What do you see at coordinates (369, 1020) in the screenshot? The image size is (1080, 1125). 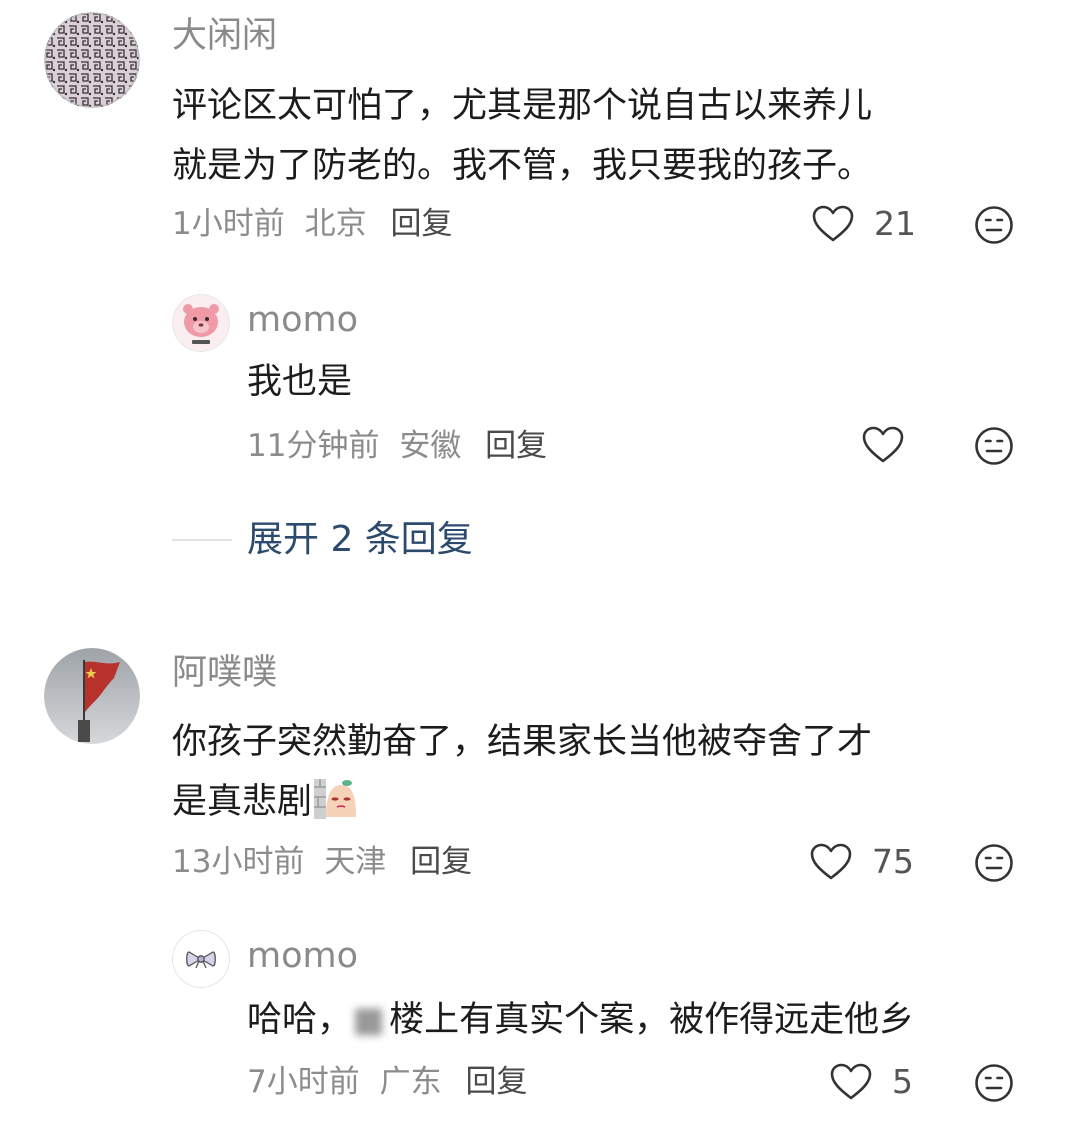 I see `blurred-text: ■` at bounding box center [369, 1020].